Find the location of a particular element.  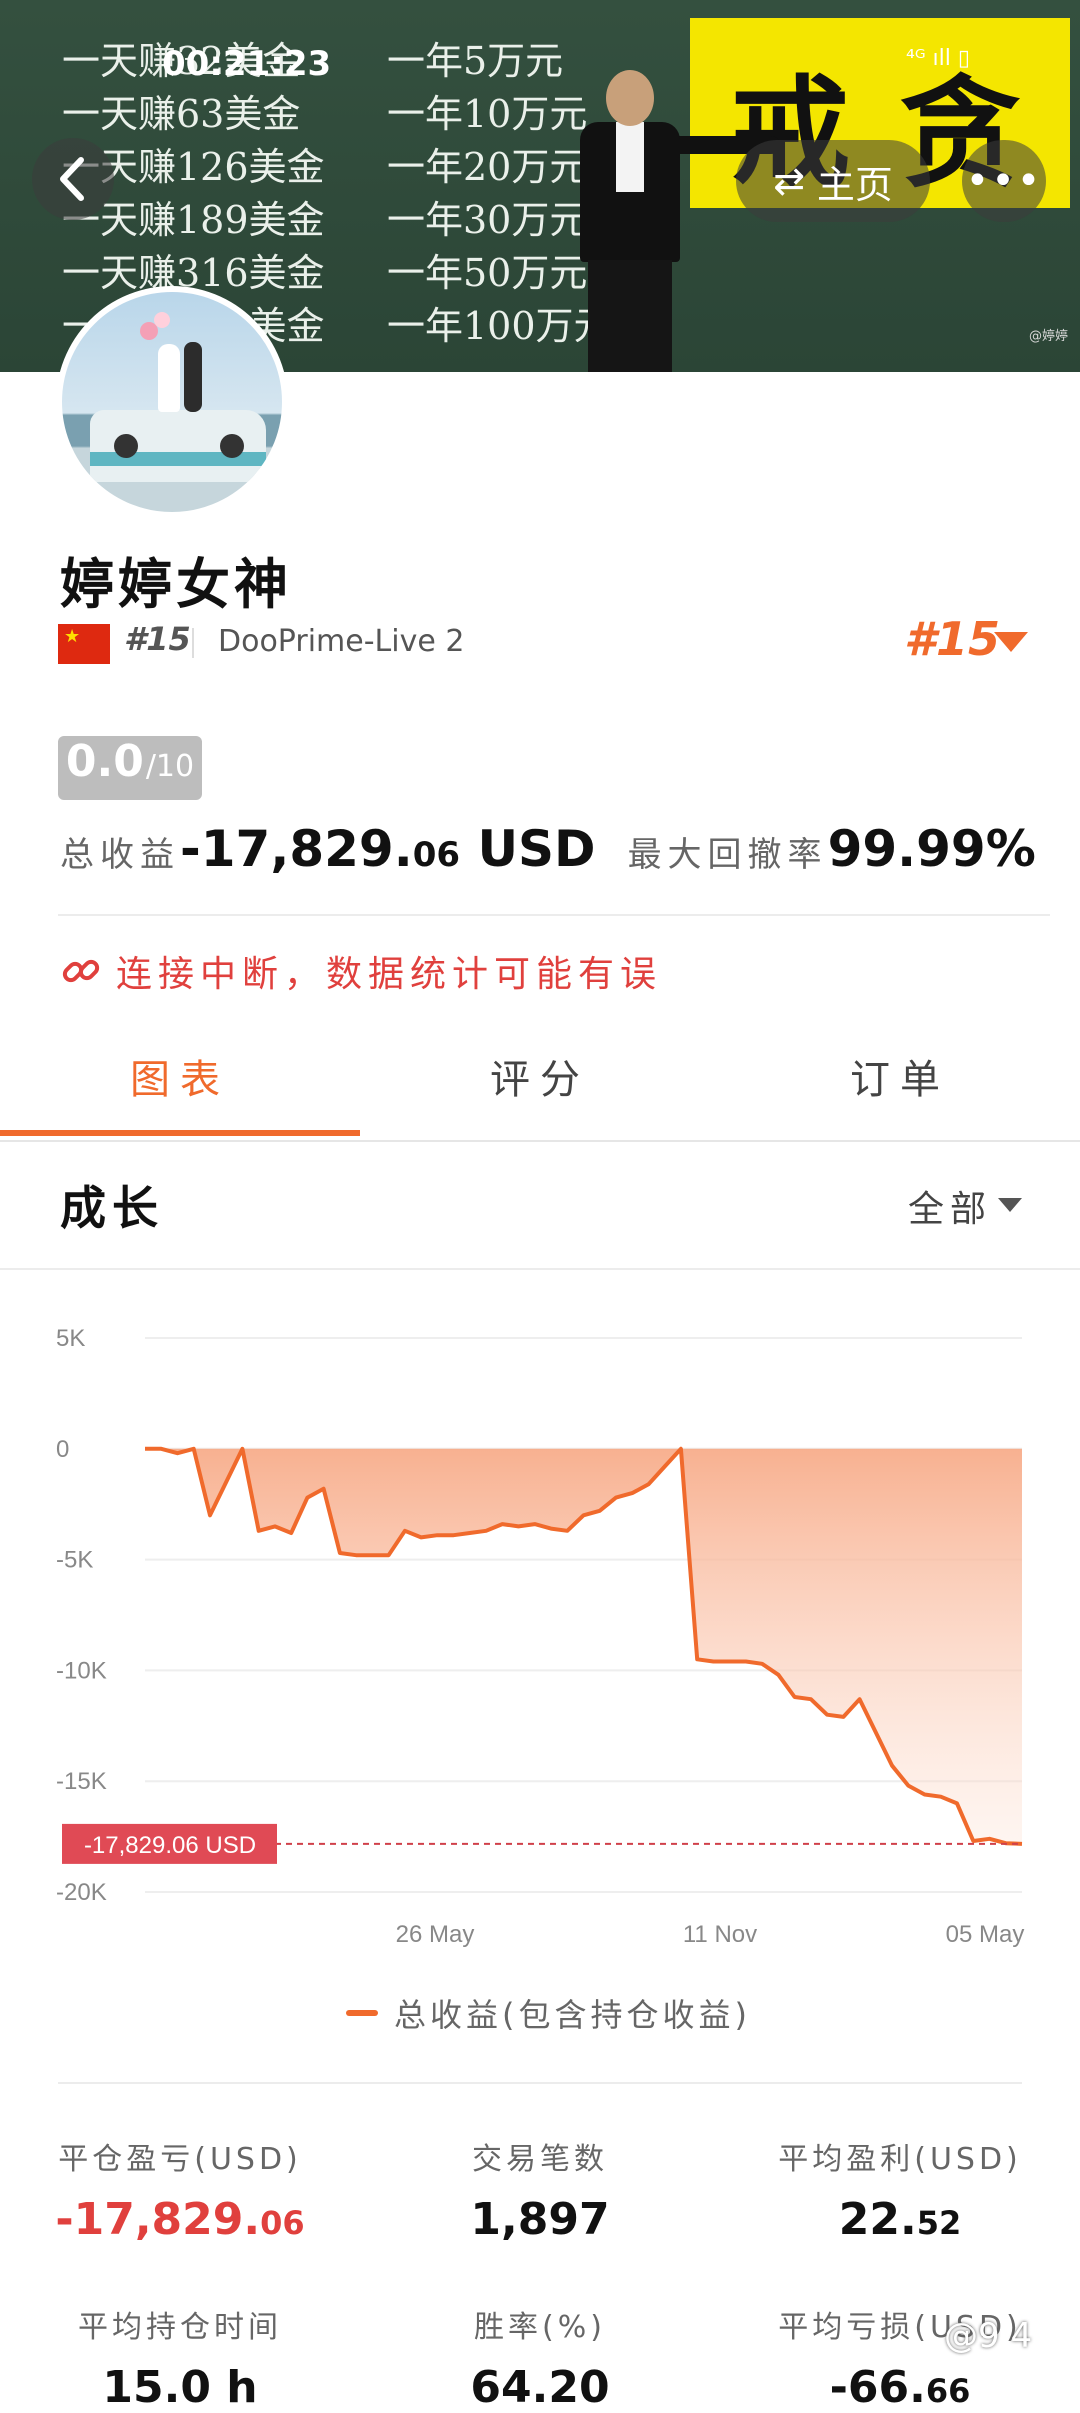

stat-value-main: 22. is located at coordinates (877, 2219).